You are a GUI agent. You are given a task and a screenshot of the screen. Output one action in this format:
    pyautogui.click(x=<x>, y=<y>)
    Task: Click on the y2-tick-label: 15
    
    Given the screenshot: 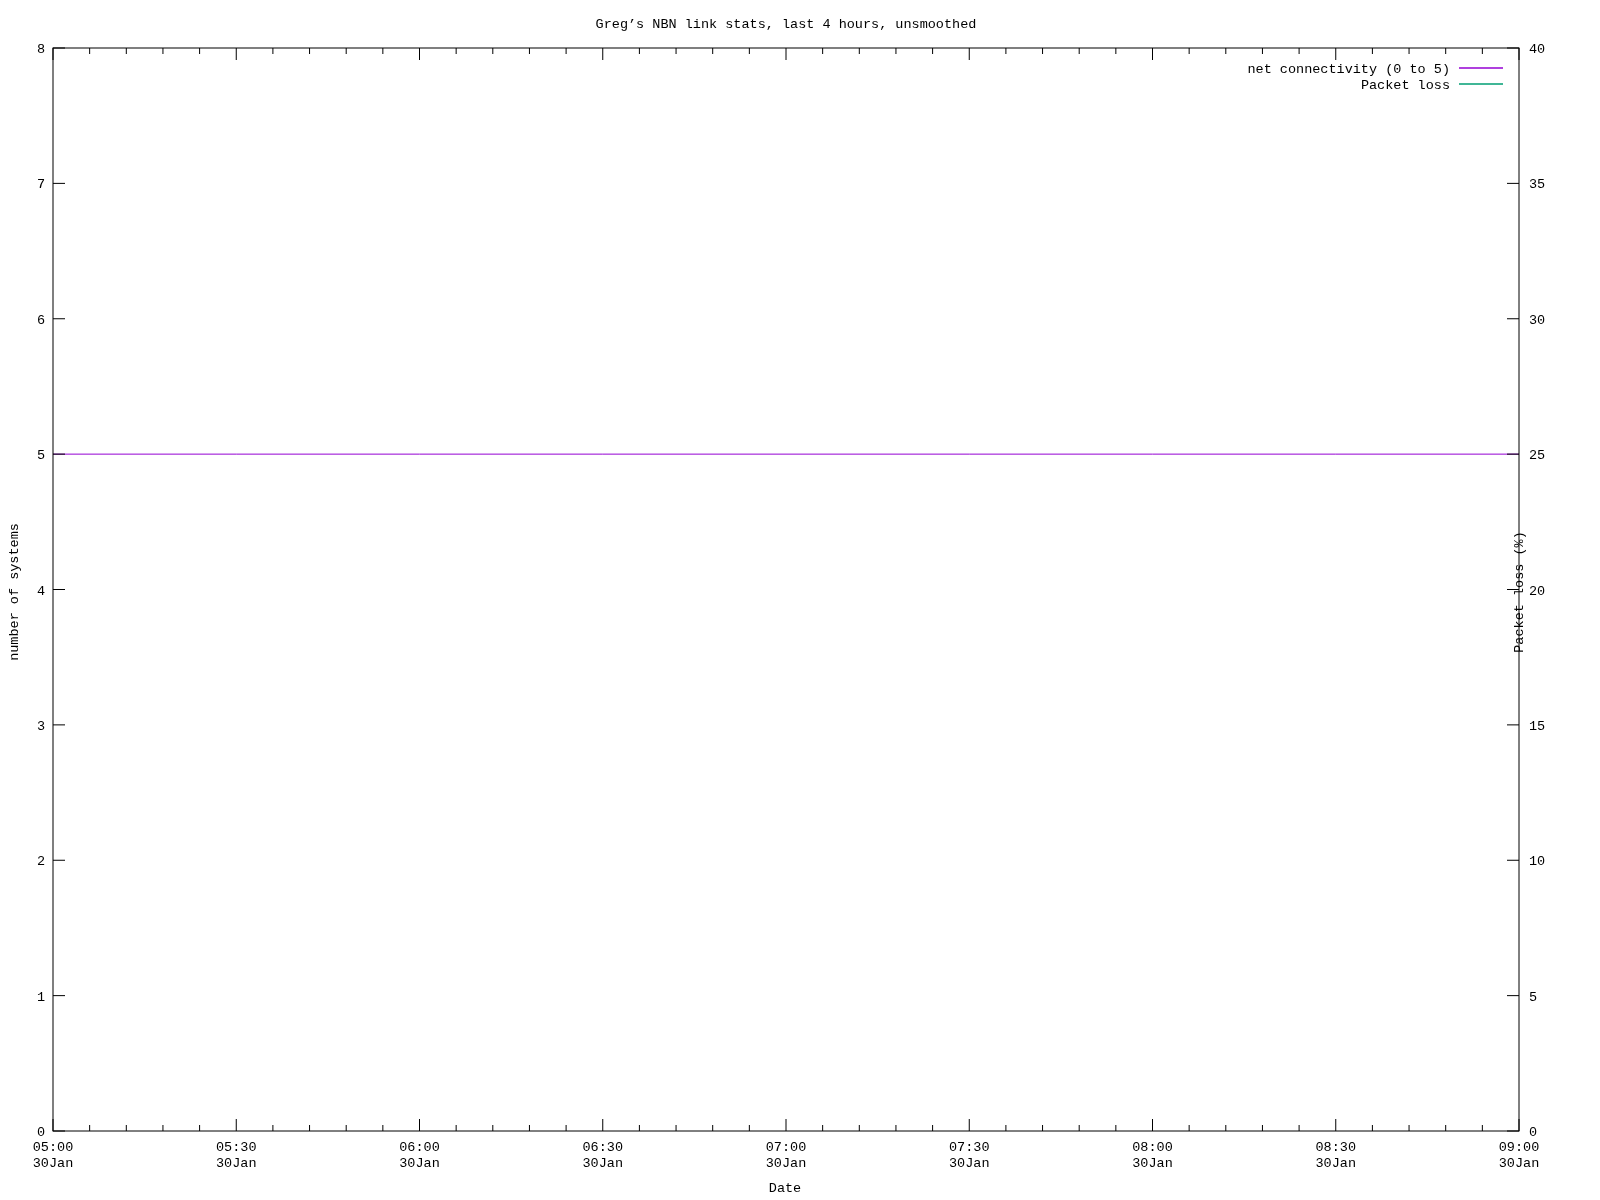 What is the action you would take?
    pyautogui.click(x=1537, y=726)
    